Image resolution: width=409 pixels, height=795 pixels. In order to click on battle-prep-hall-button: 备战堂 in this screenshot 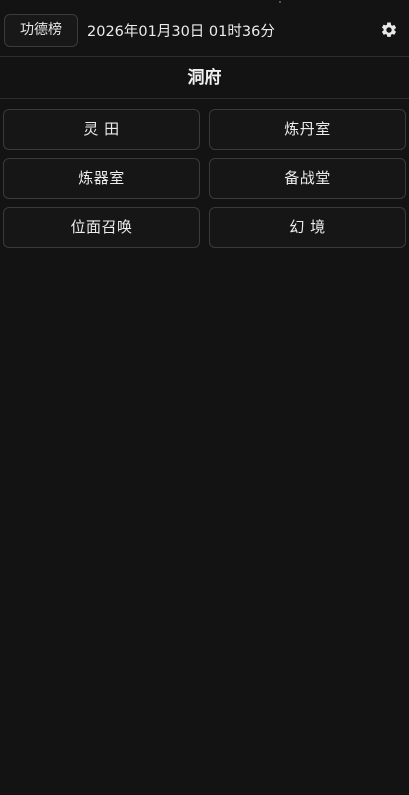, I will do `click(307, 178)`.